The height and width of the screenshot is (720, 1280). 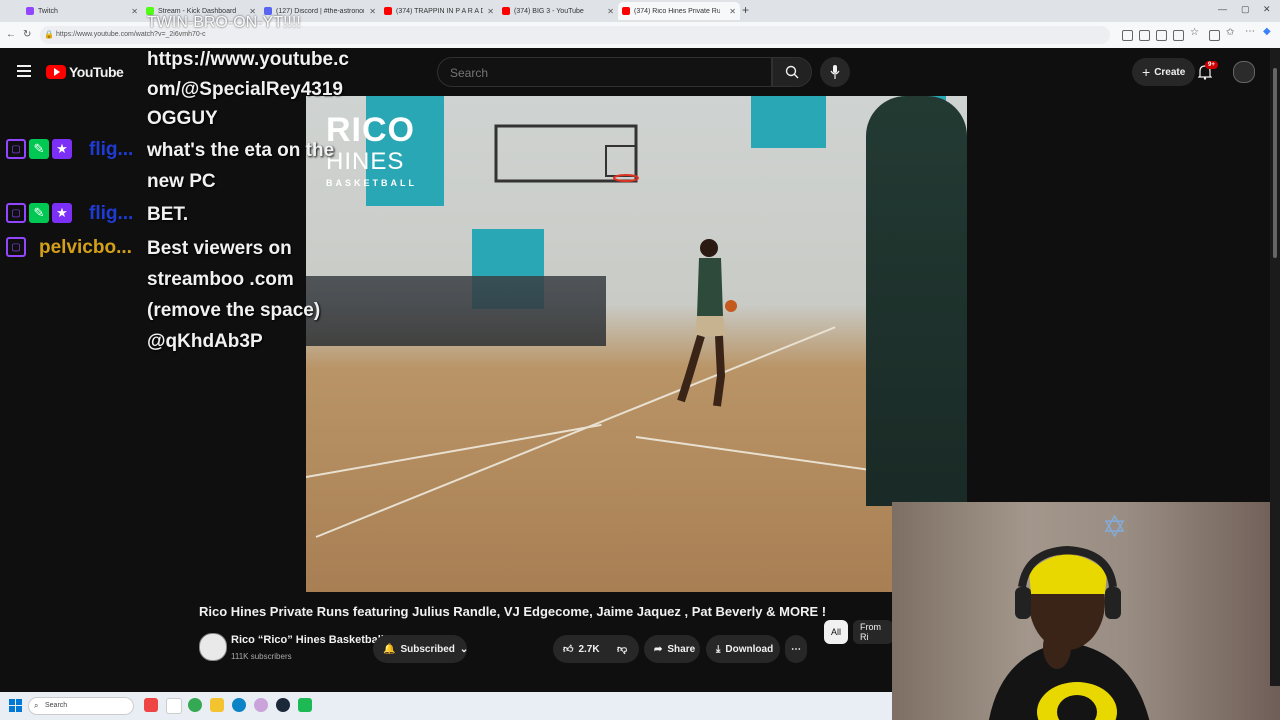 I want to click on back-icon: ←, so click(x=11, y=34).